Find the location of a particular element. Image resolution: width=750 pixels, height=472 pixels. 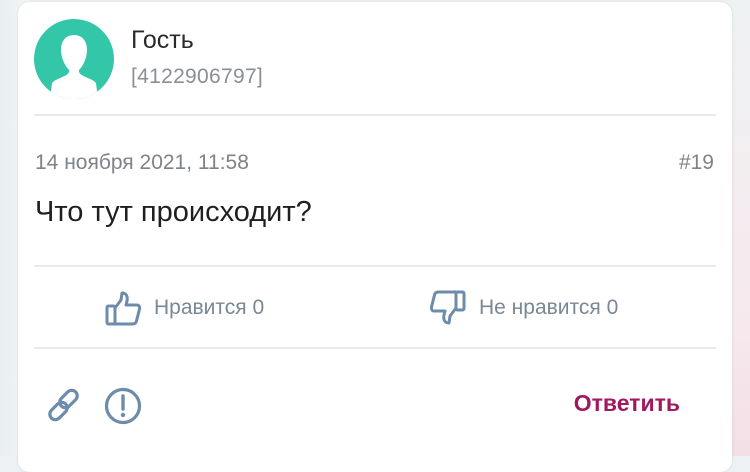

thumbs-up-icon is located at coordinates (123, 308).